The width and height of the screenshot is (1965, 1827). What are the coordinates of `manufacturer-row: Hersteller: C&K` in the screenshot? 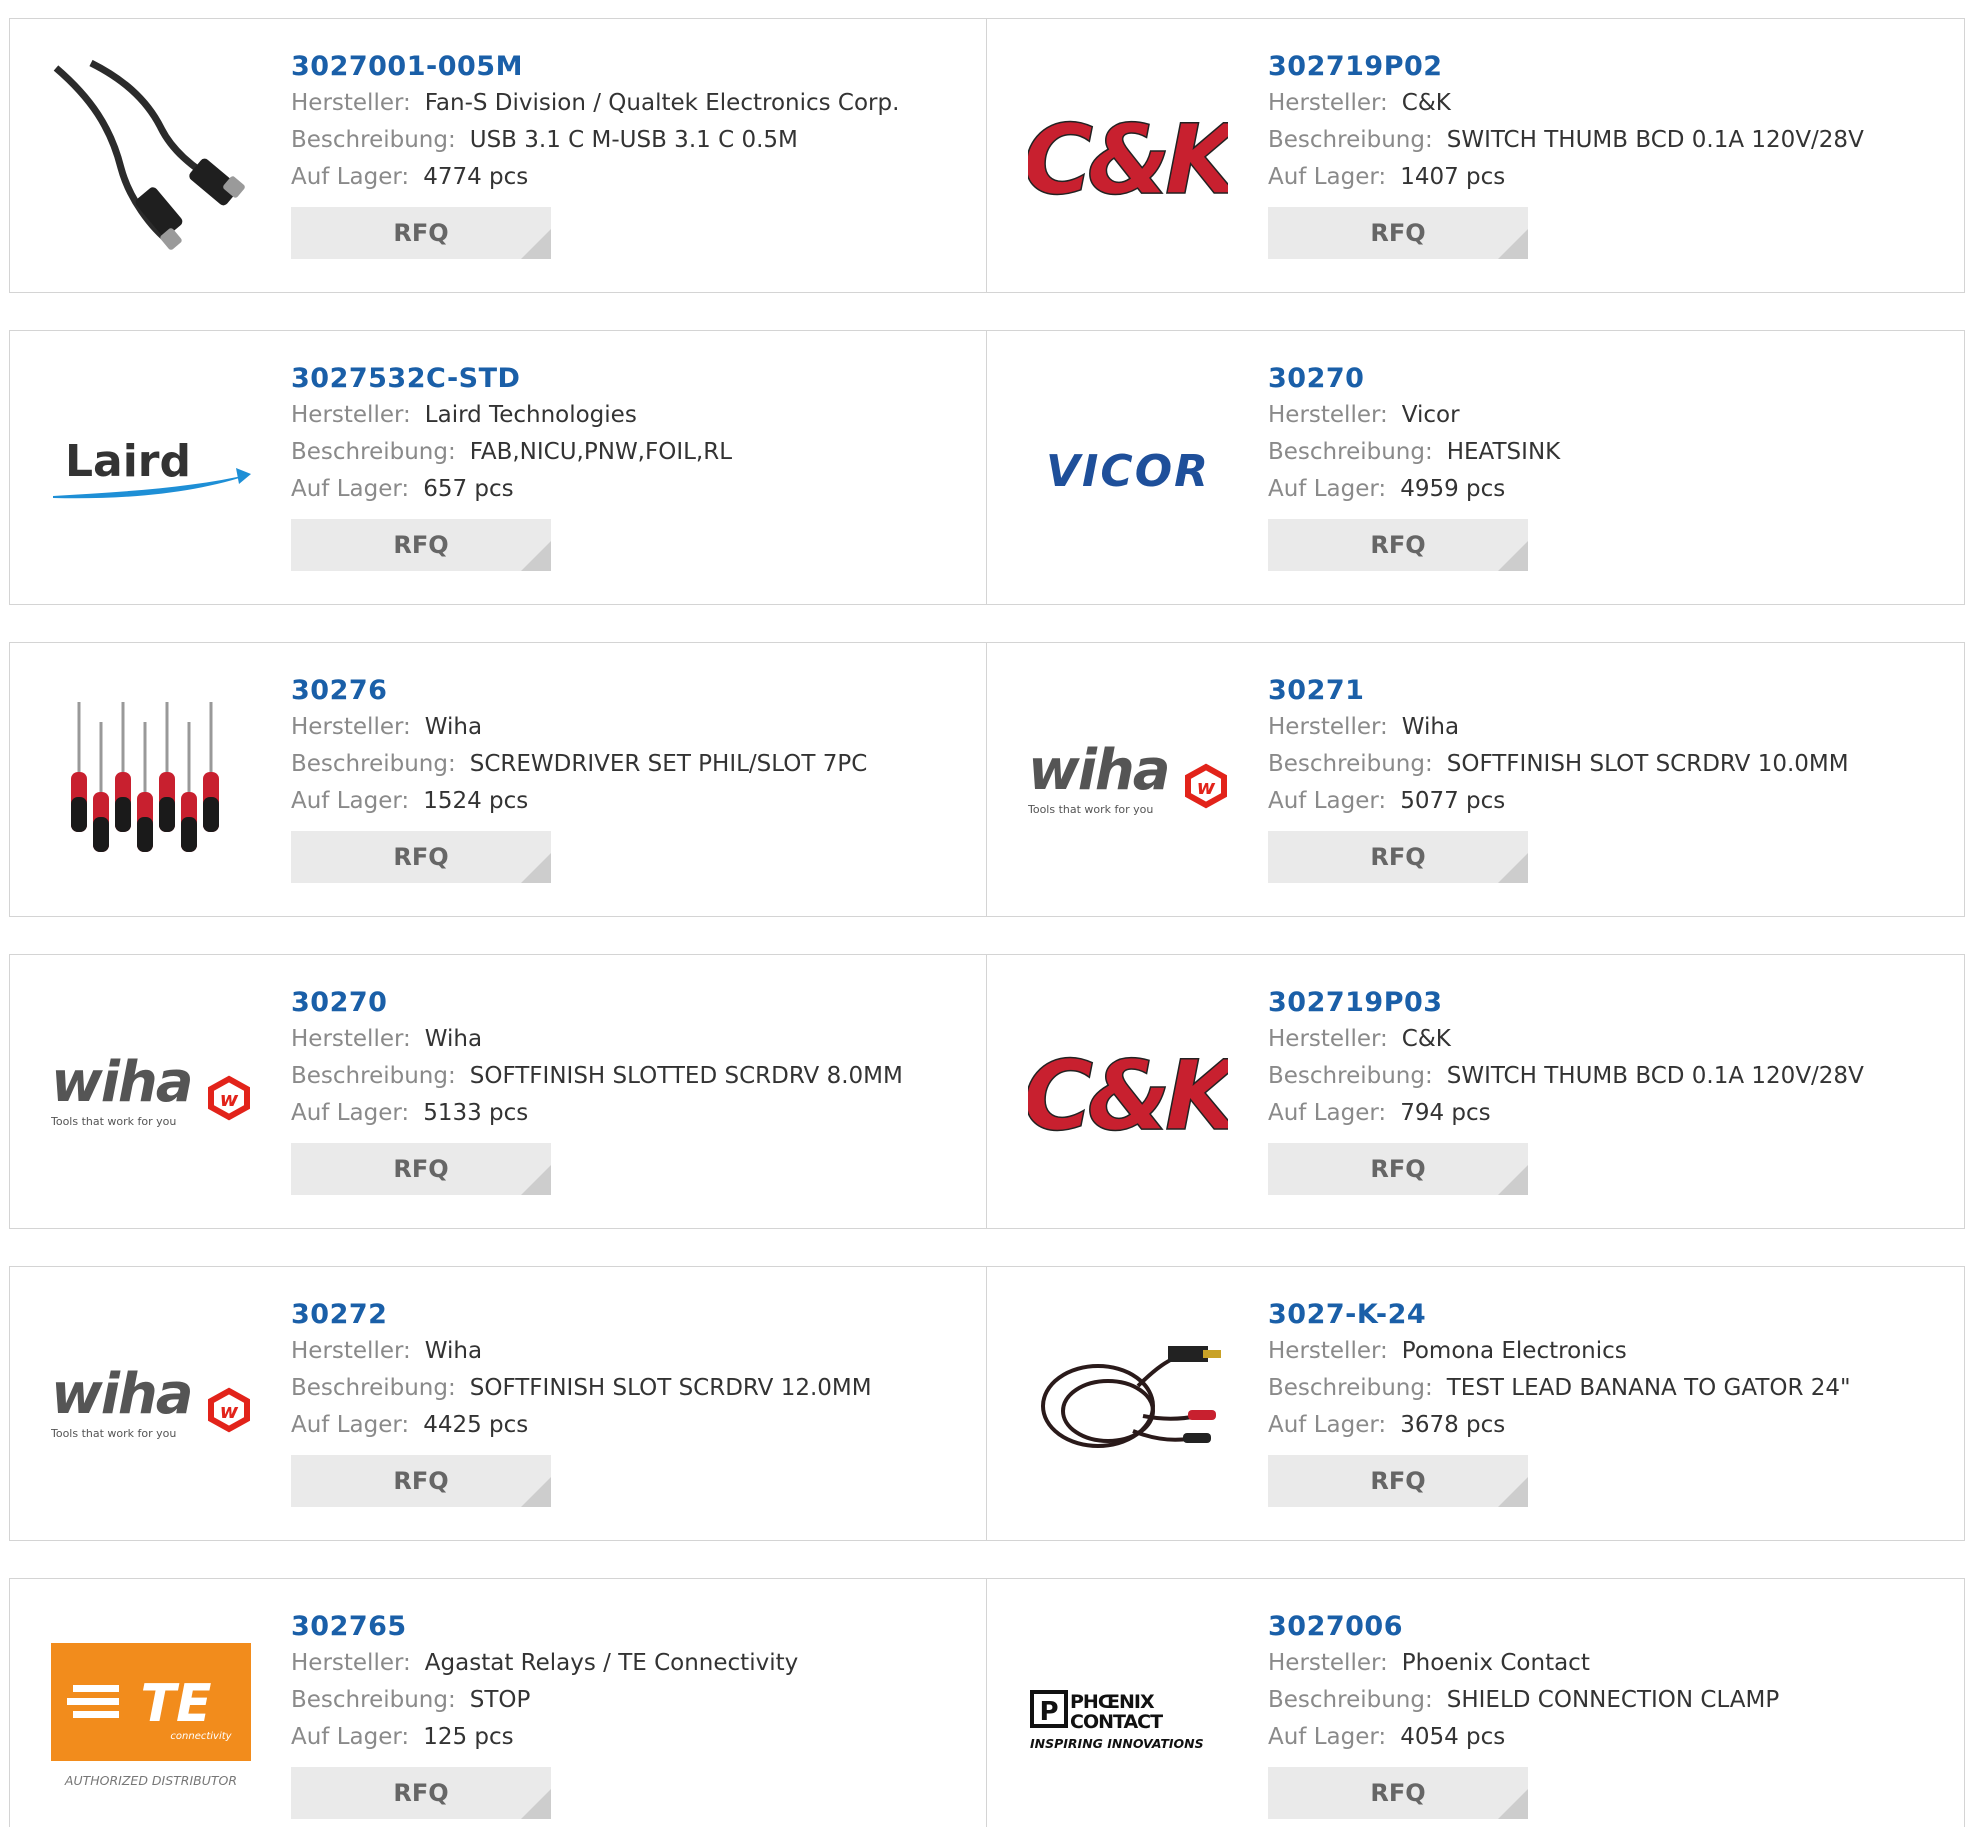 It's located at (1606, 1039).